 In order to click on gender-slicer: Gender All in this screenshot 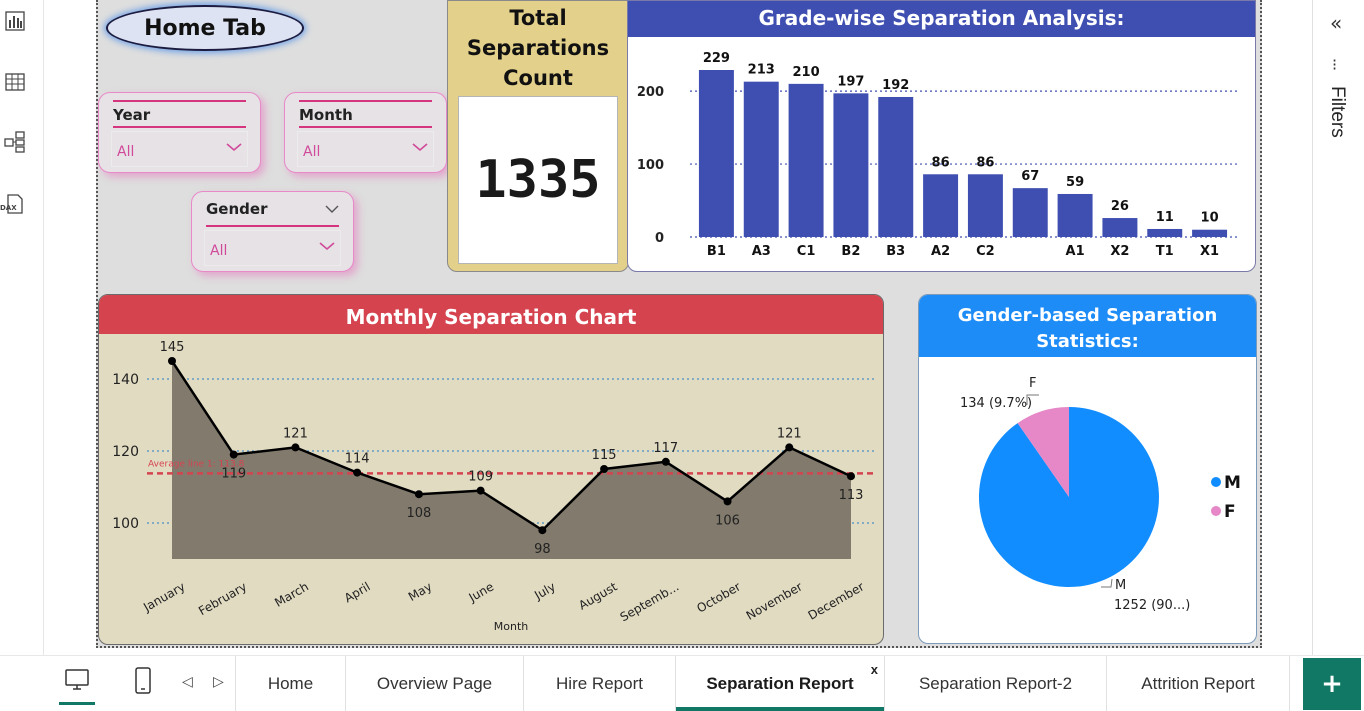, I will do `click(272, 231)`.